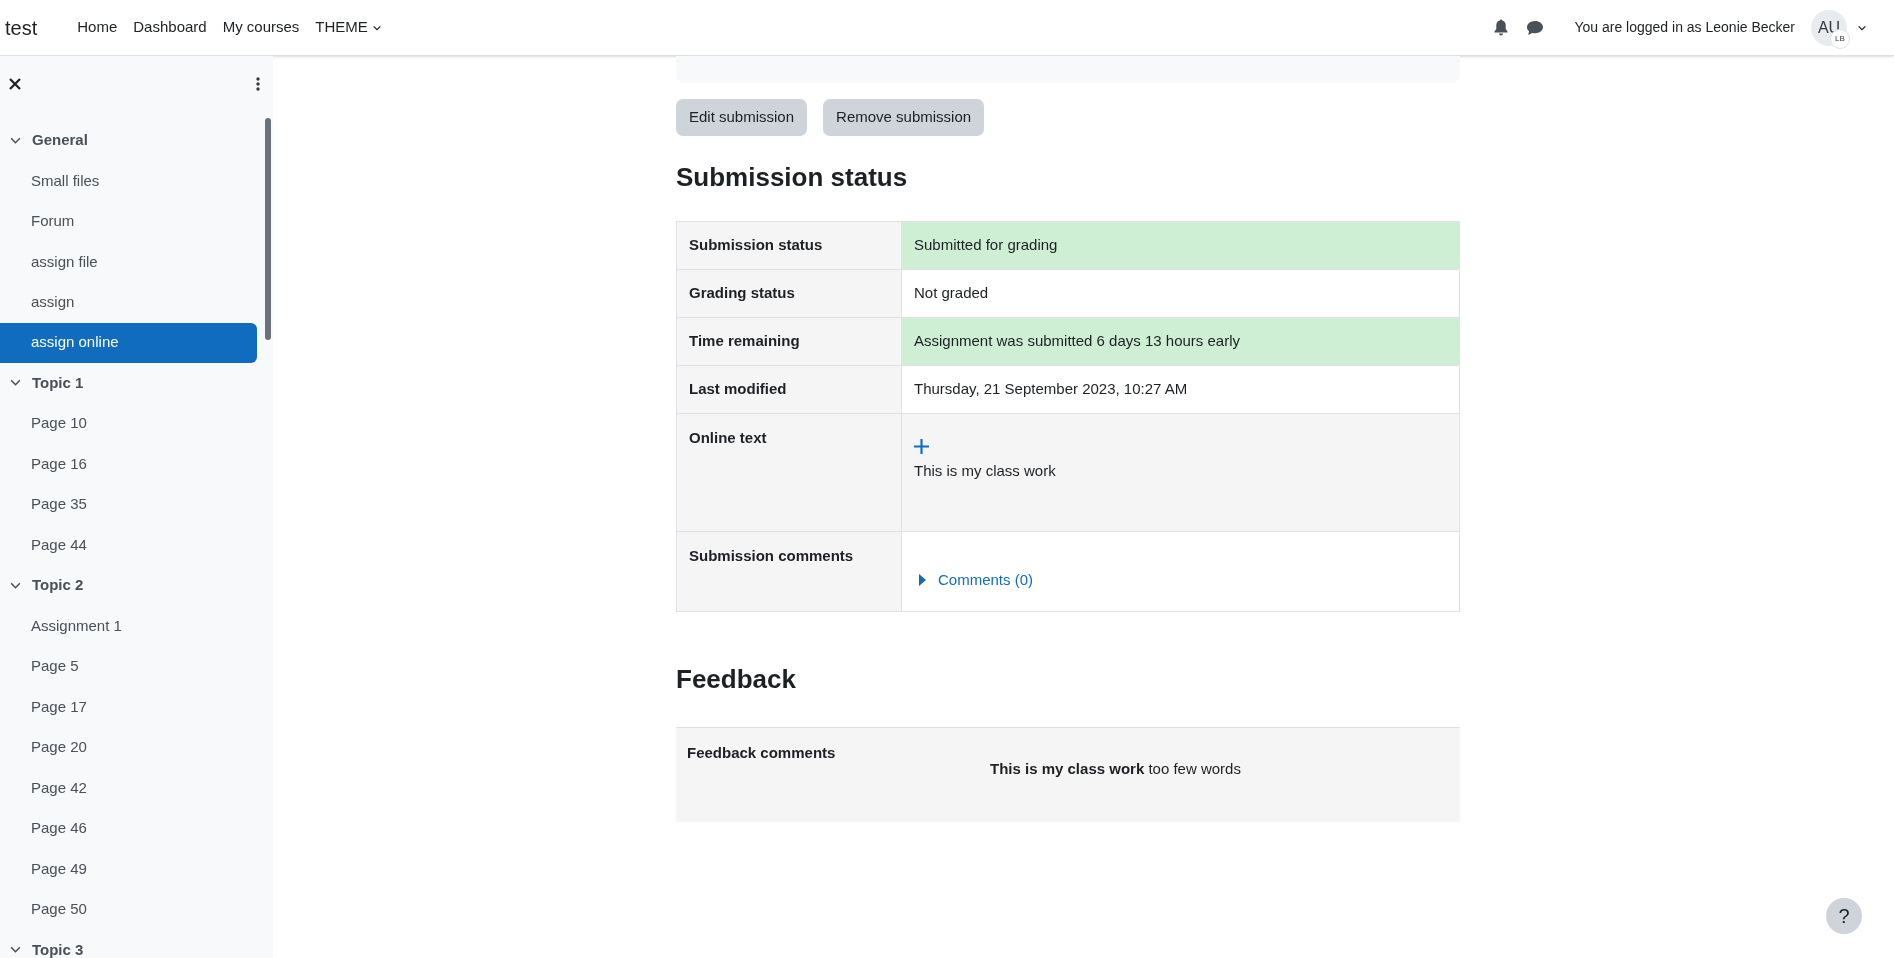 This screenshot has width=1894, height=958. What do you see at coordinates (128, 180) in the screenshot?
I see `course-index-item: Small files` at bounding box center [128, 180].